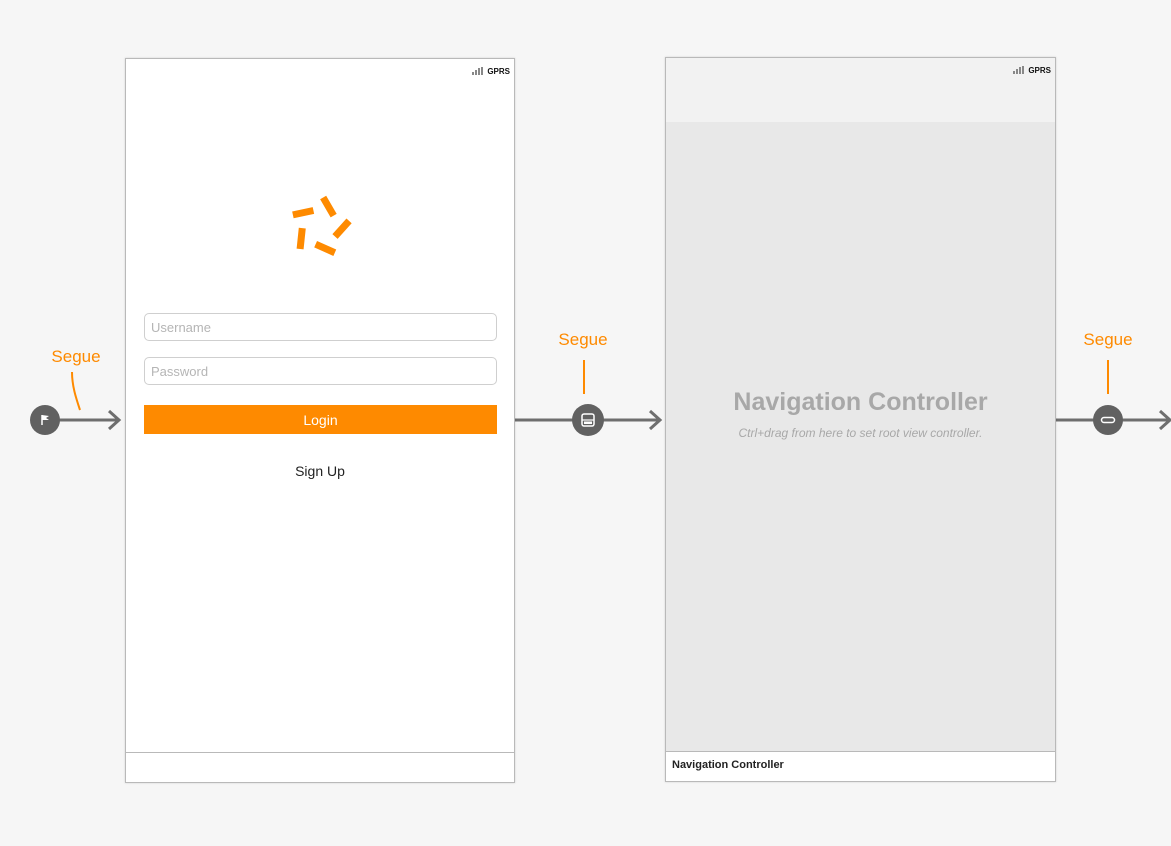  What do you see at coordinates (320, 767) in the screenshot?
I see `login-scene-dock` at bounding box center [320, 767].